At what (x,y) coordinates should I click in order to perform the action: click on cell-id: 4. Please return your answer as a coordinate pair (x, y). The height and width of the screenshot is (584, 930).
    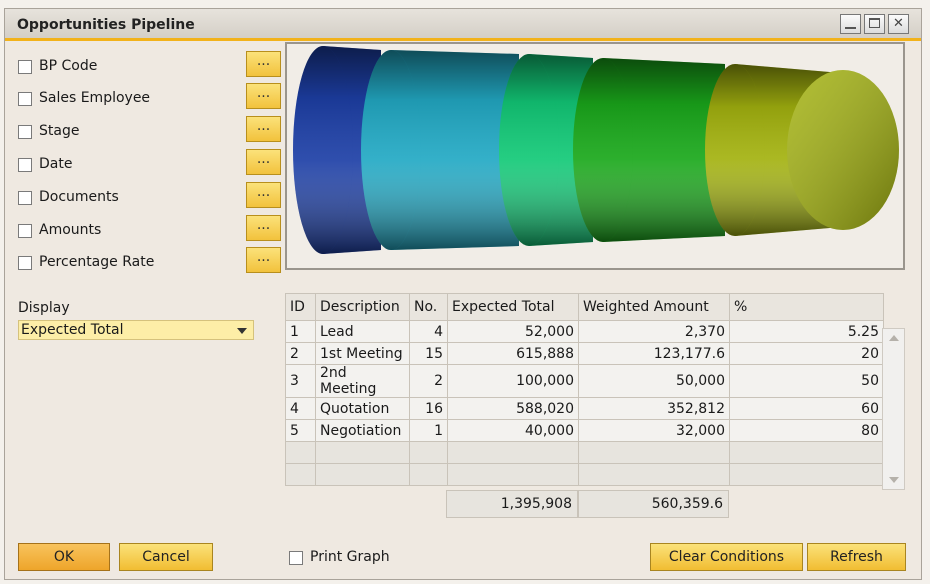
    Looking at the image, I should click on (300, 408).